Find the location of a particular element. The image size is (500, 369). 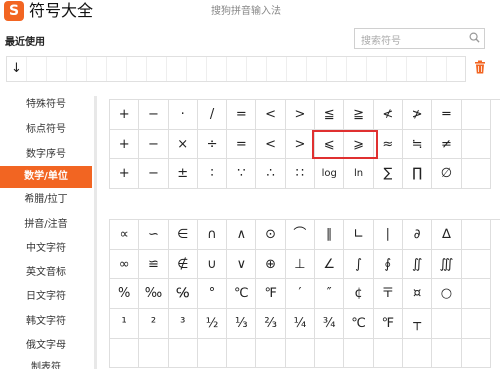

symbol-cell: ¹ is located at coordinates (125, 324).